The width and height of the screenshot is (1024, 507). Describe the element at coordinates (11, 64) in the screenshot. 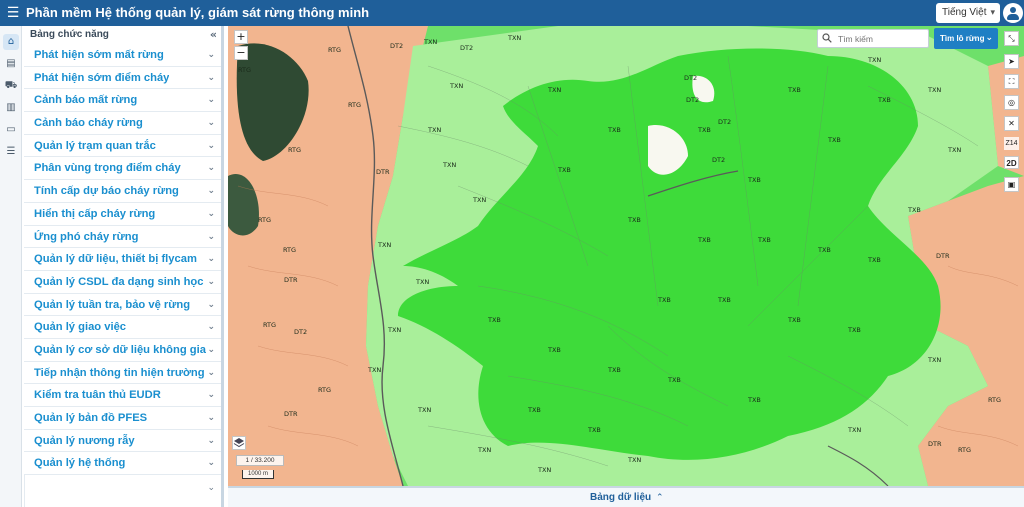

I see `layers-icon: ▤` at that location.